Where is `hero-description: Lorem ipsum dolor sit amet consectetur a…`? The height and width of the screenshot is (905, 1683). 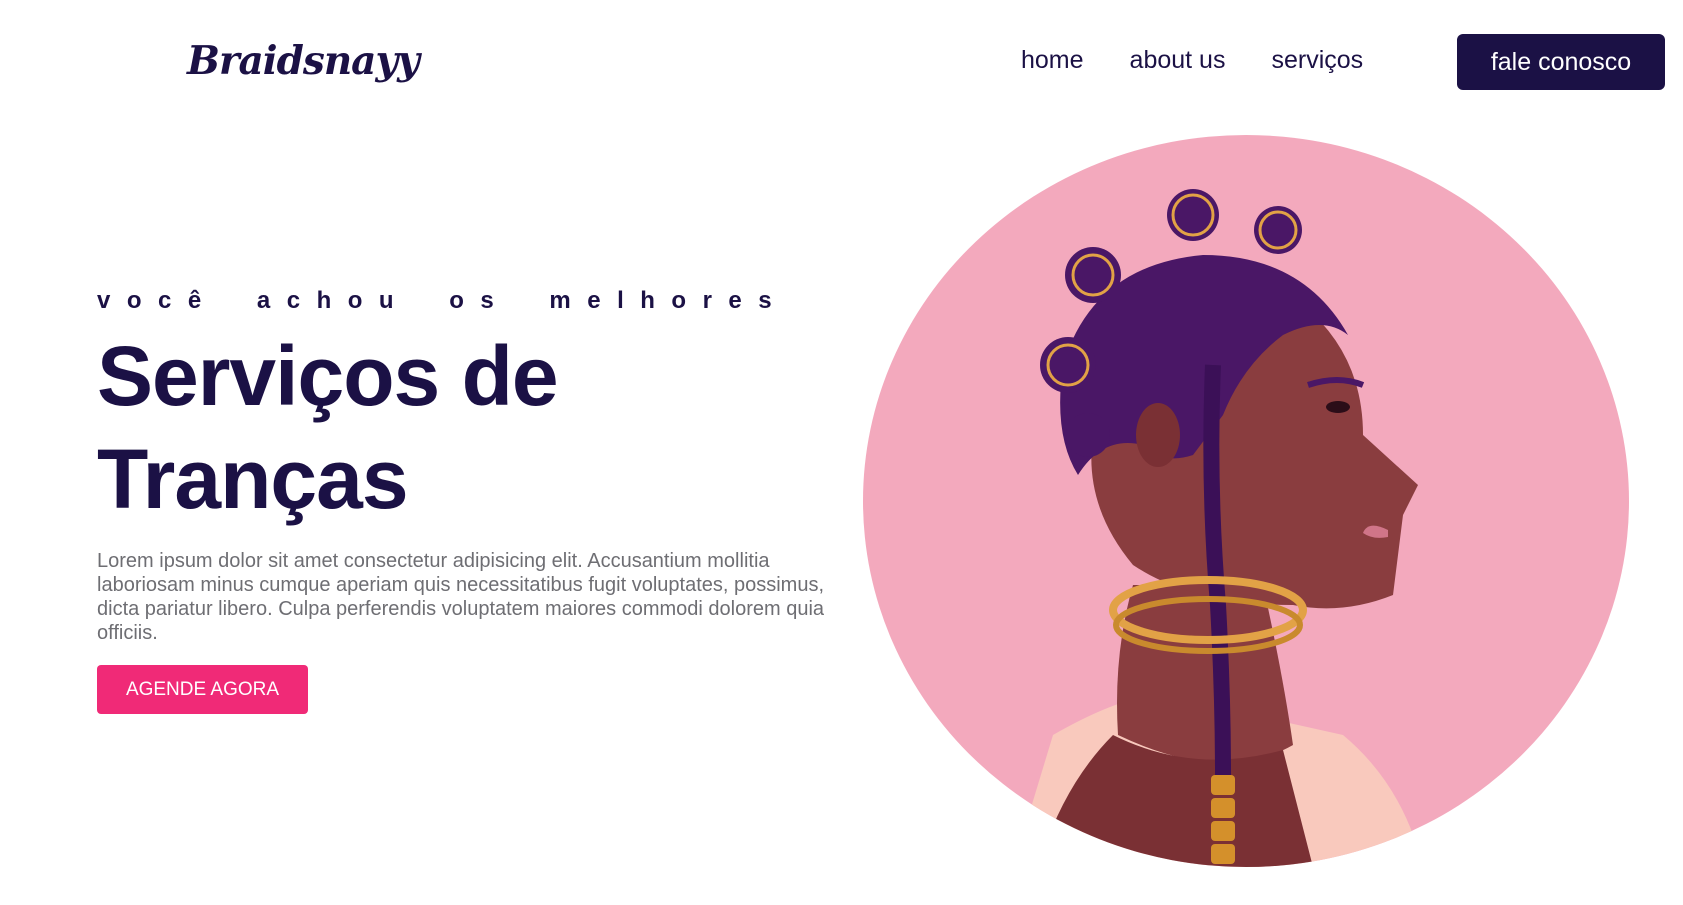
hero-description: Lorem ipsum dolor sit amet consectetur a… is located at coordinates (461, 597).